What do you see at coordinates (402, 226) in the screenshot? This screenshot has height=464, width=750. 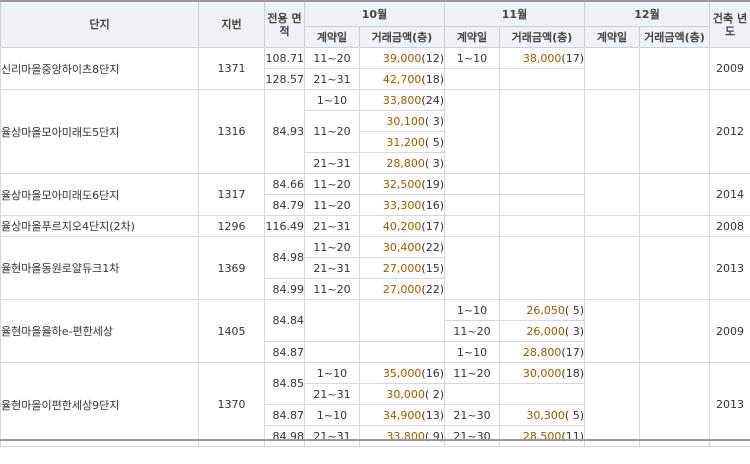 I see `amount: 40,200(17)` at bounding box center [402, 226].